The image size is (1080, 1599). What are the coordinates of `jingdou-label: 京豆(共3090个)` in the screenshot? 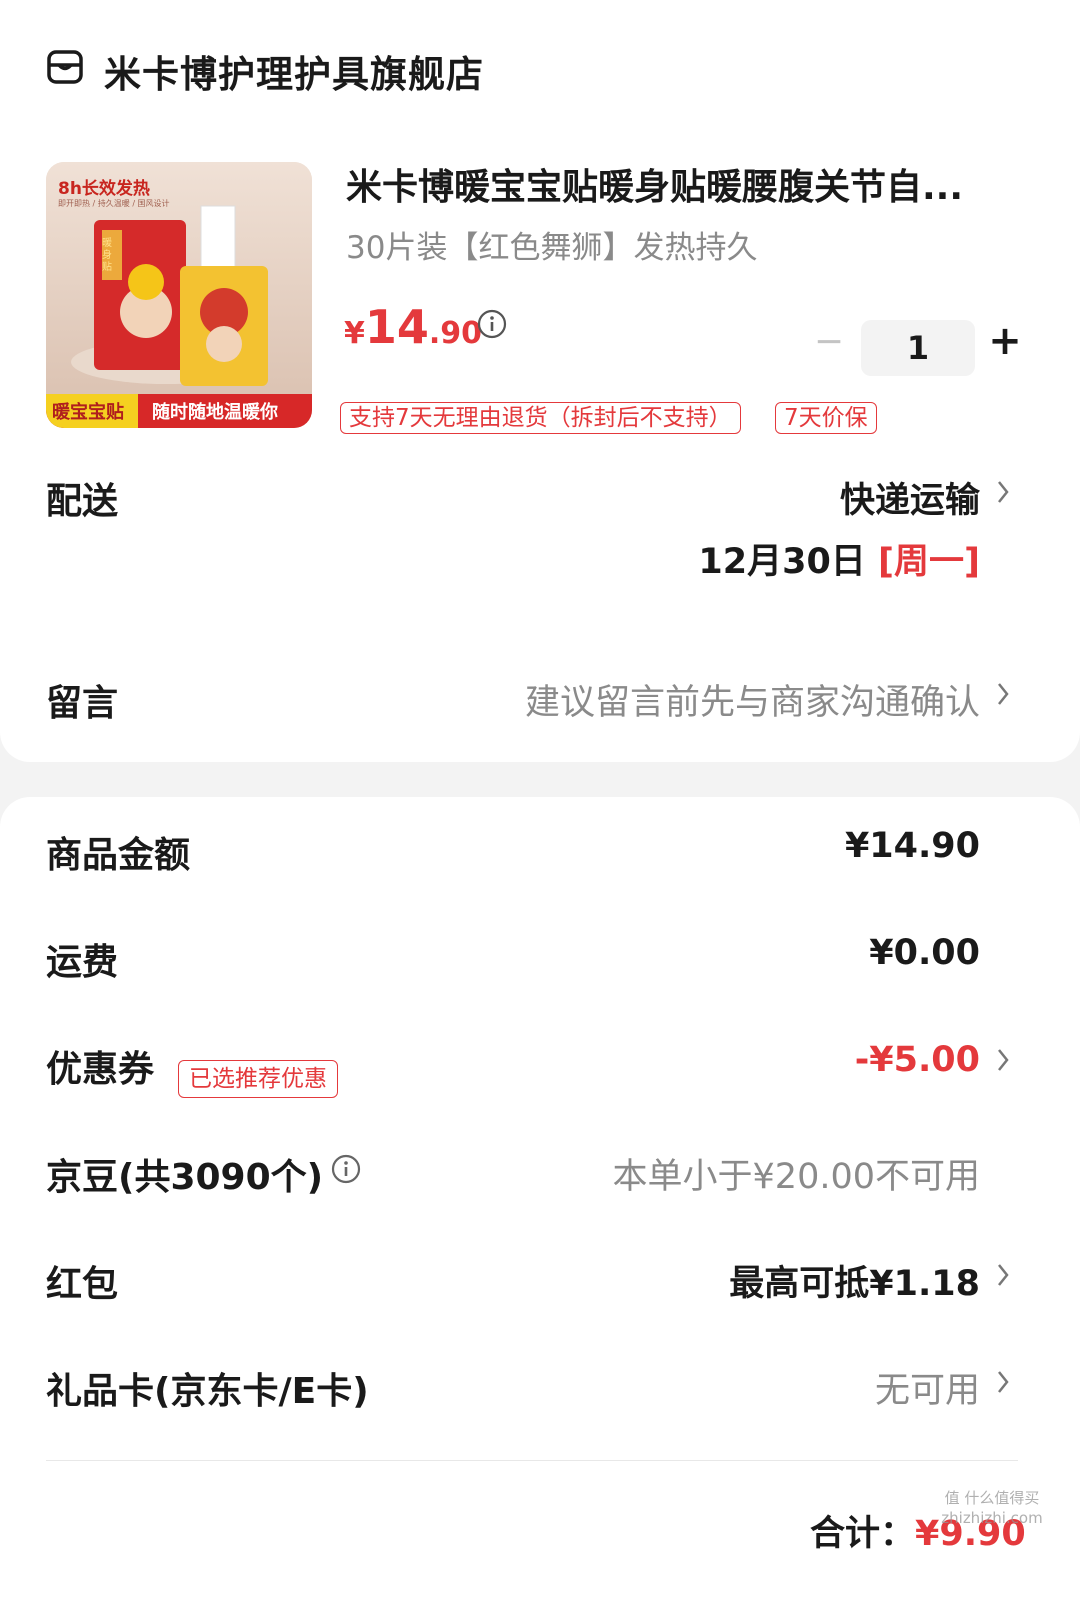 It's located at (185, 1177).